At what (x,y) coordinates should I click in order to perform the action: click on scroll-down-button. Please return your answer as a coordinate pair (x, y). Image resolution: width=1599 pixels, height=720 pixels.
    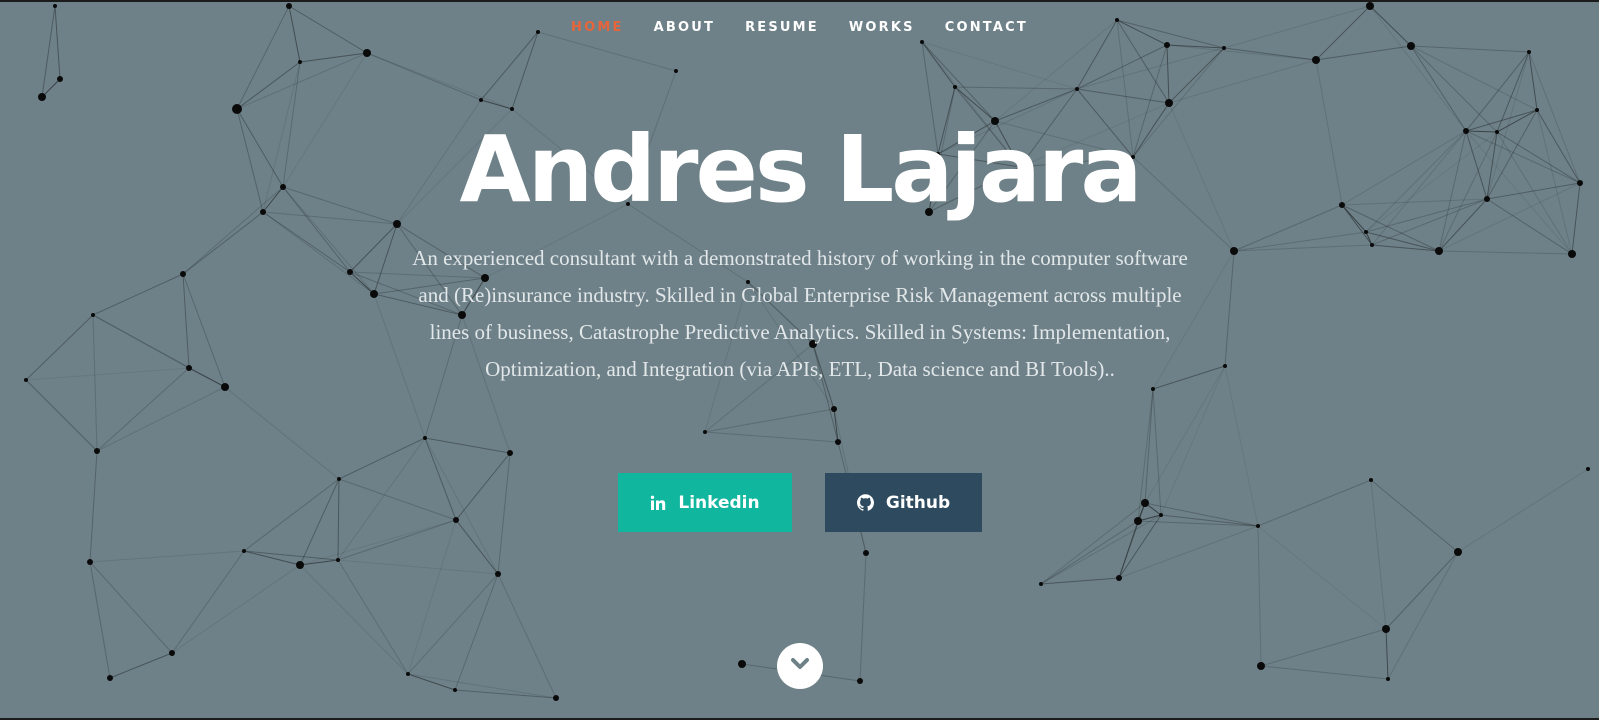
    Looking at the image, I should click on (800, 666).